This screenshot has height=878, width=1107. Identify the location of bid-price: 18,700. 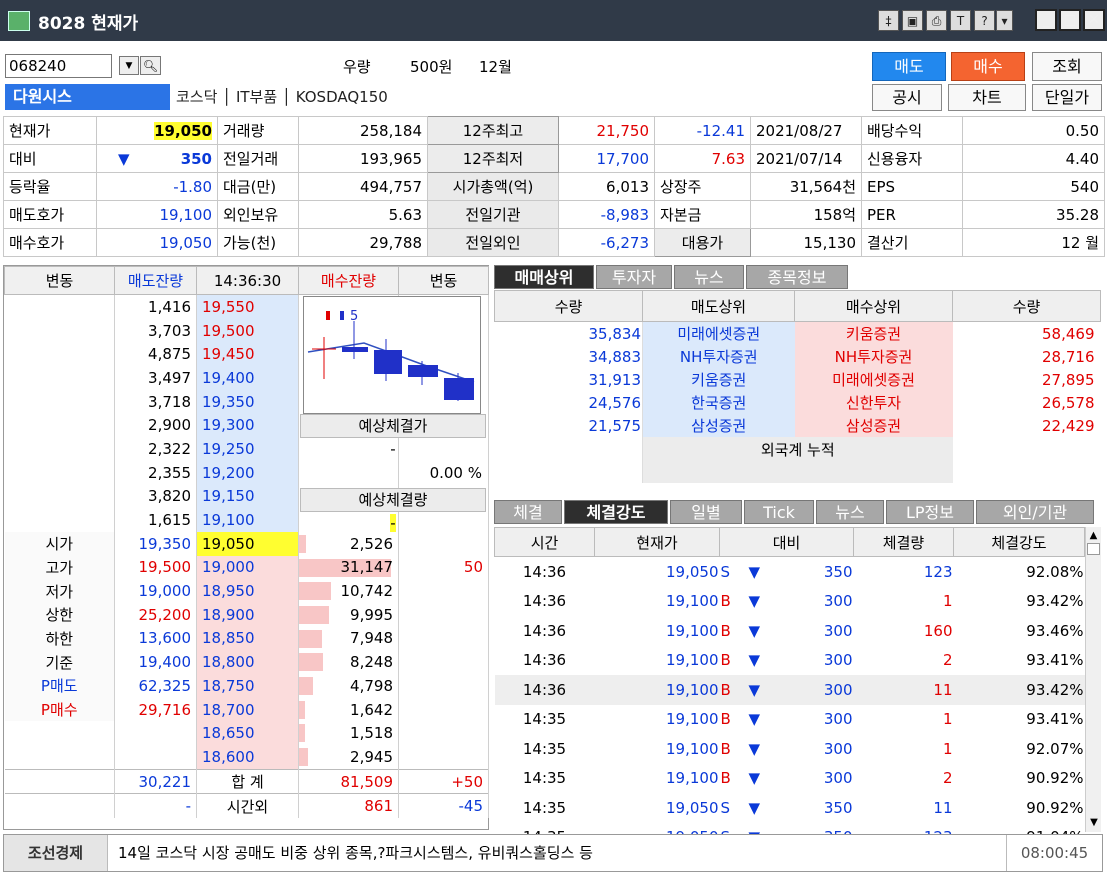
(247, 709).